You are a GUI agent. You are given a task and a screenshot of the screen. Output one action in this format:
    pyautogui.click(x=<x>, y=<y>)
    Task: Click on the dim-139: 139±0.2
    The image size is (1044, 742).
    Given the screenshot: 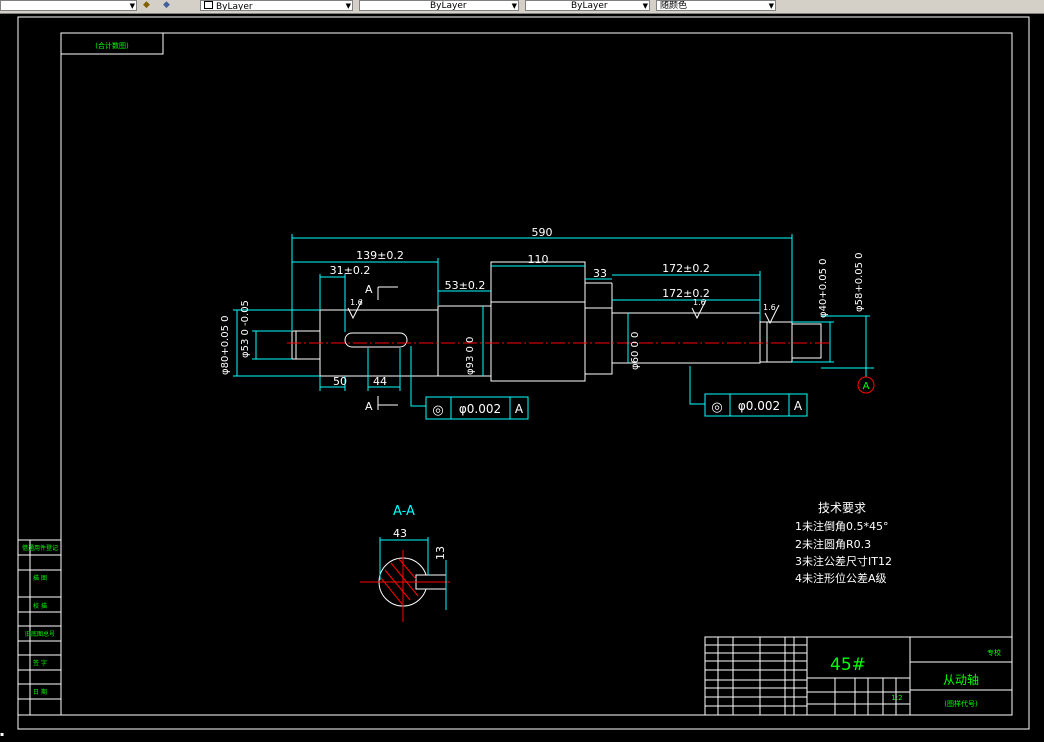 What is the action you would take?
    pyautogui.click(x=380, y=255)
    